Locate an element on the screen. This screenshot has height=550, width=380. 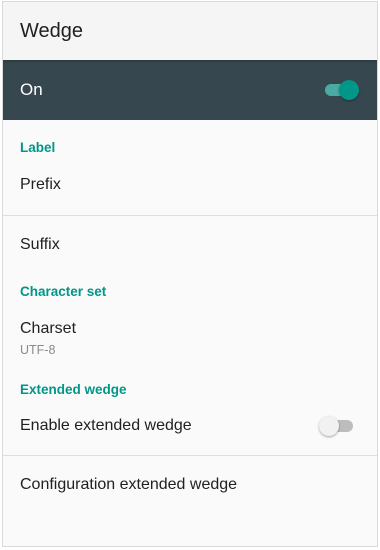
configuration-extended-wedge-preference: Configuration extended wedge is located at coordinates (190, 485).